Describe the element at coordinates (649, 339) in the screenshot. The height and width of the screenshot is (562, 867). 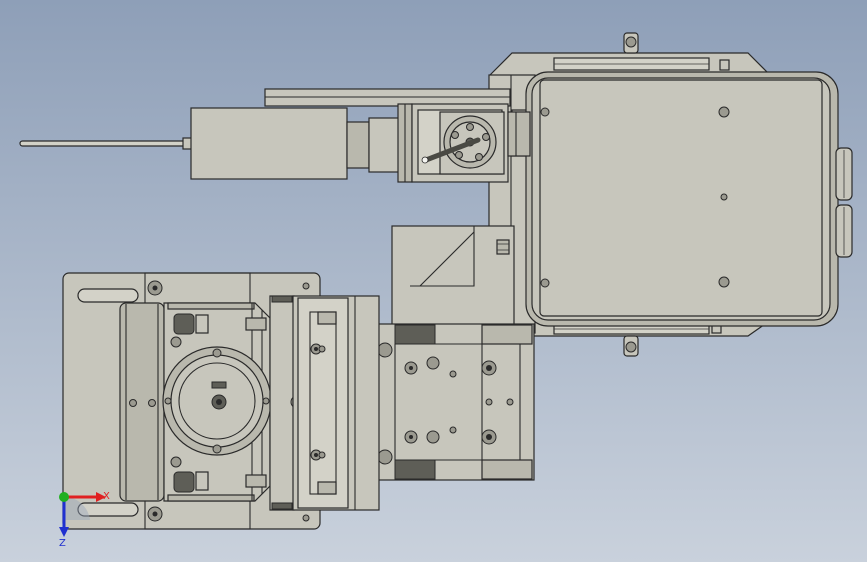
I see `bottom-mounting-plate` at that location.